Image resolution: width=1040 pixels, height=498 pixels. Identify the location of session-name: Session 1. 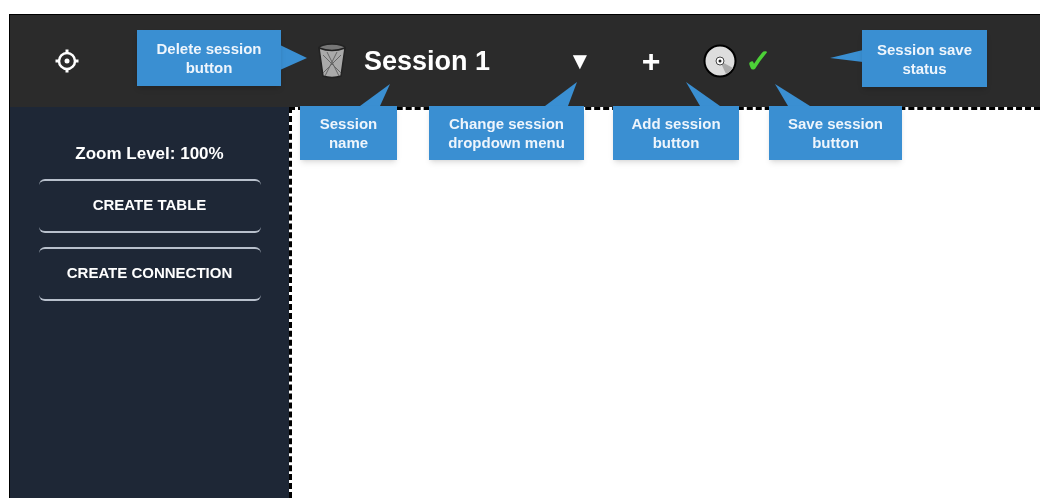
(427, 61).